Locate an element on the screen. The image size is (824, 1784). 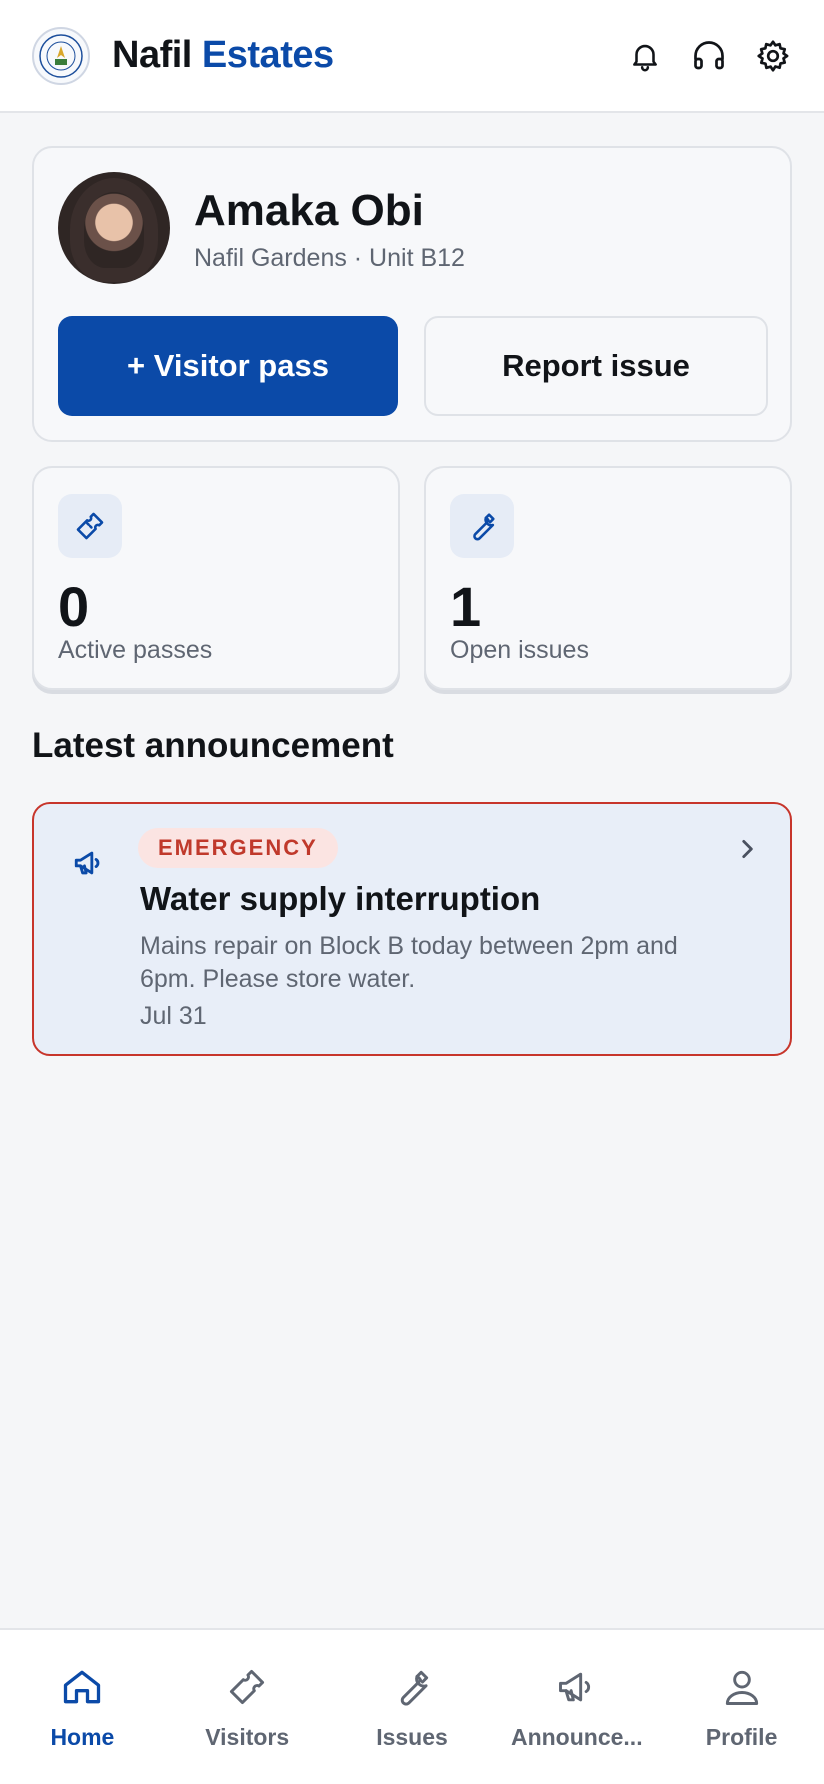
open-issues-label: Open issues is located at coordinates (519, 650).